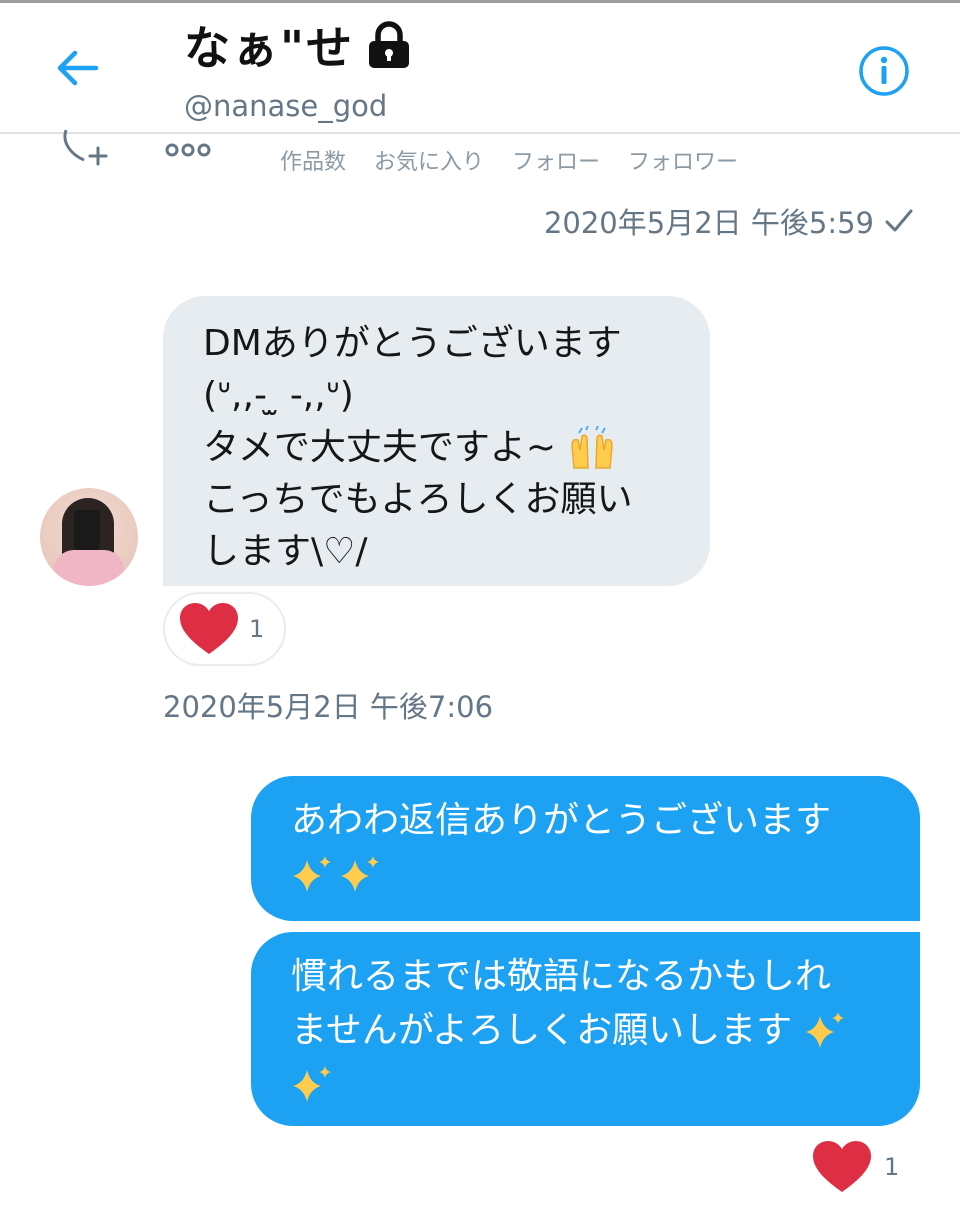  Describe the element at coordinates (389, 45) in the screenshot. I see `lock-icon` at that location.